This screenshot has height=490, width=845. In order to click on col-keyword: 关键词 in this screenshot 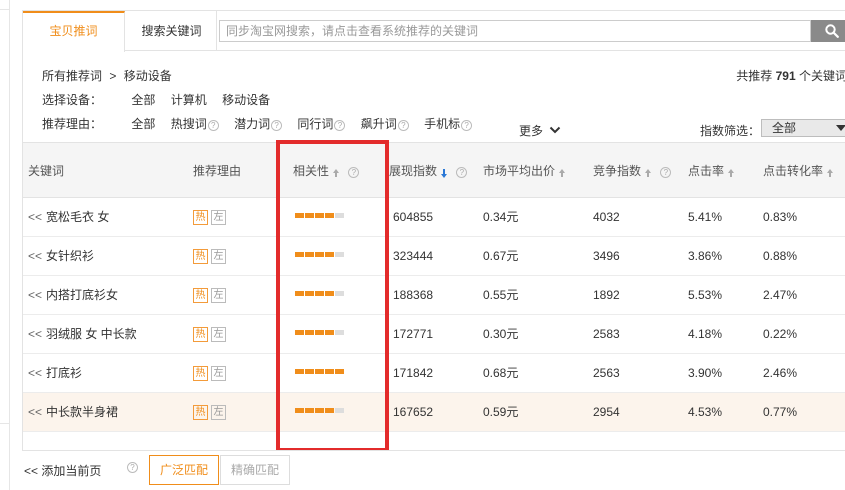, I will do `click(46, 171)`.